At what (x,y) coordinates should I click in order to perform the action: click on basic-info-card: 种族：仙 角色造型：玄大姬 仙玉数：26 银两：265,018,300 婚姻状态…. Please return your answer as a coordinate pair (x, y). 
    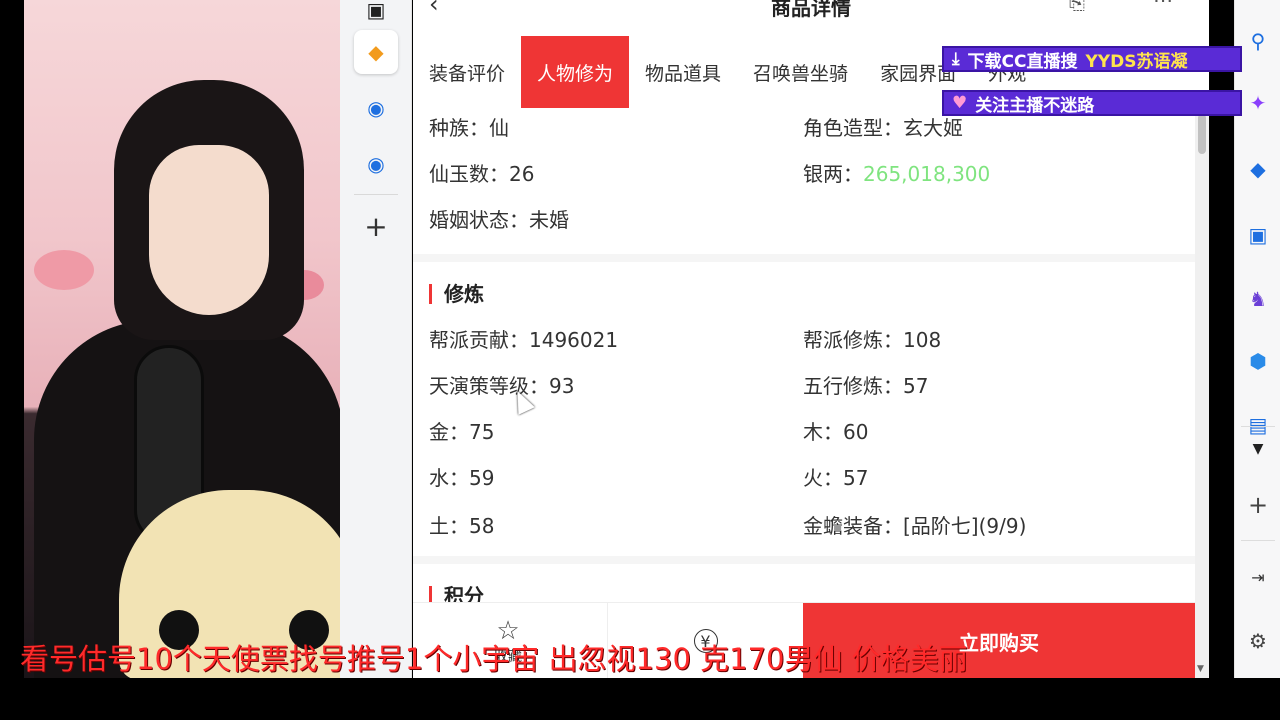
    Looking at the image, I should click on (804, 181).